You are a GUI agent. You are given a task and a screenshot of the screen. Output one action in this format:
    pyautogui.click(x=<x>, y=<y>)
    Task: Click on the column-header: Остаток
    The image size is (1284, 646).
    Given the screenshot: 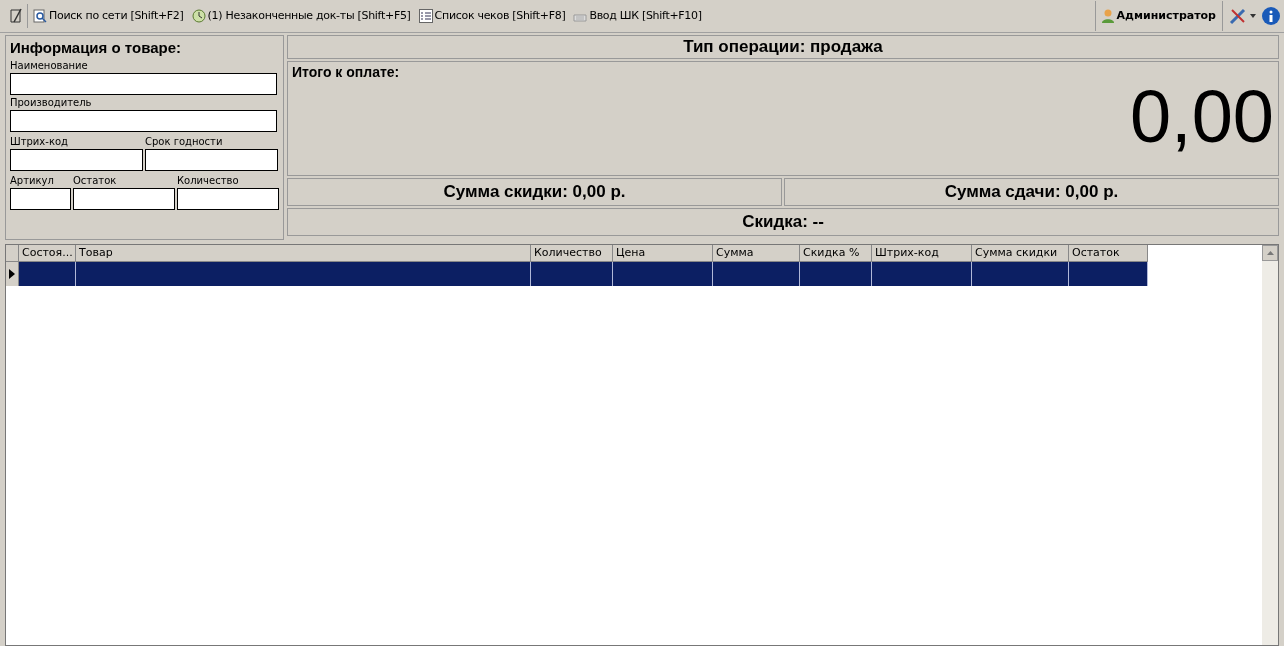 What is the action you would take?
    pyautogui.click(x=1108, y=253)
    